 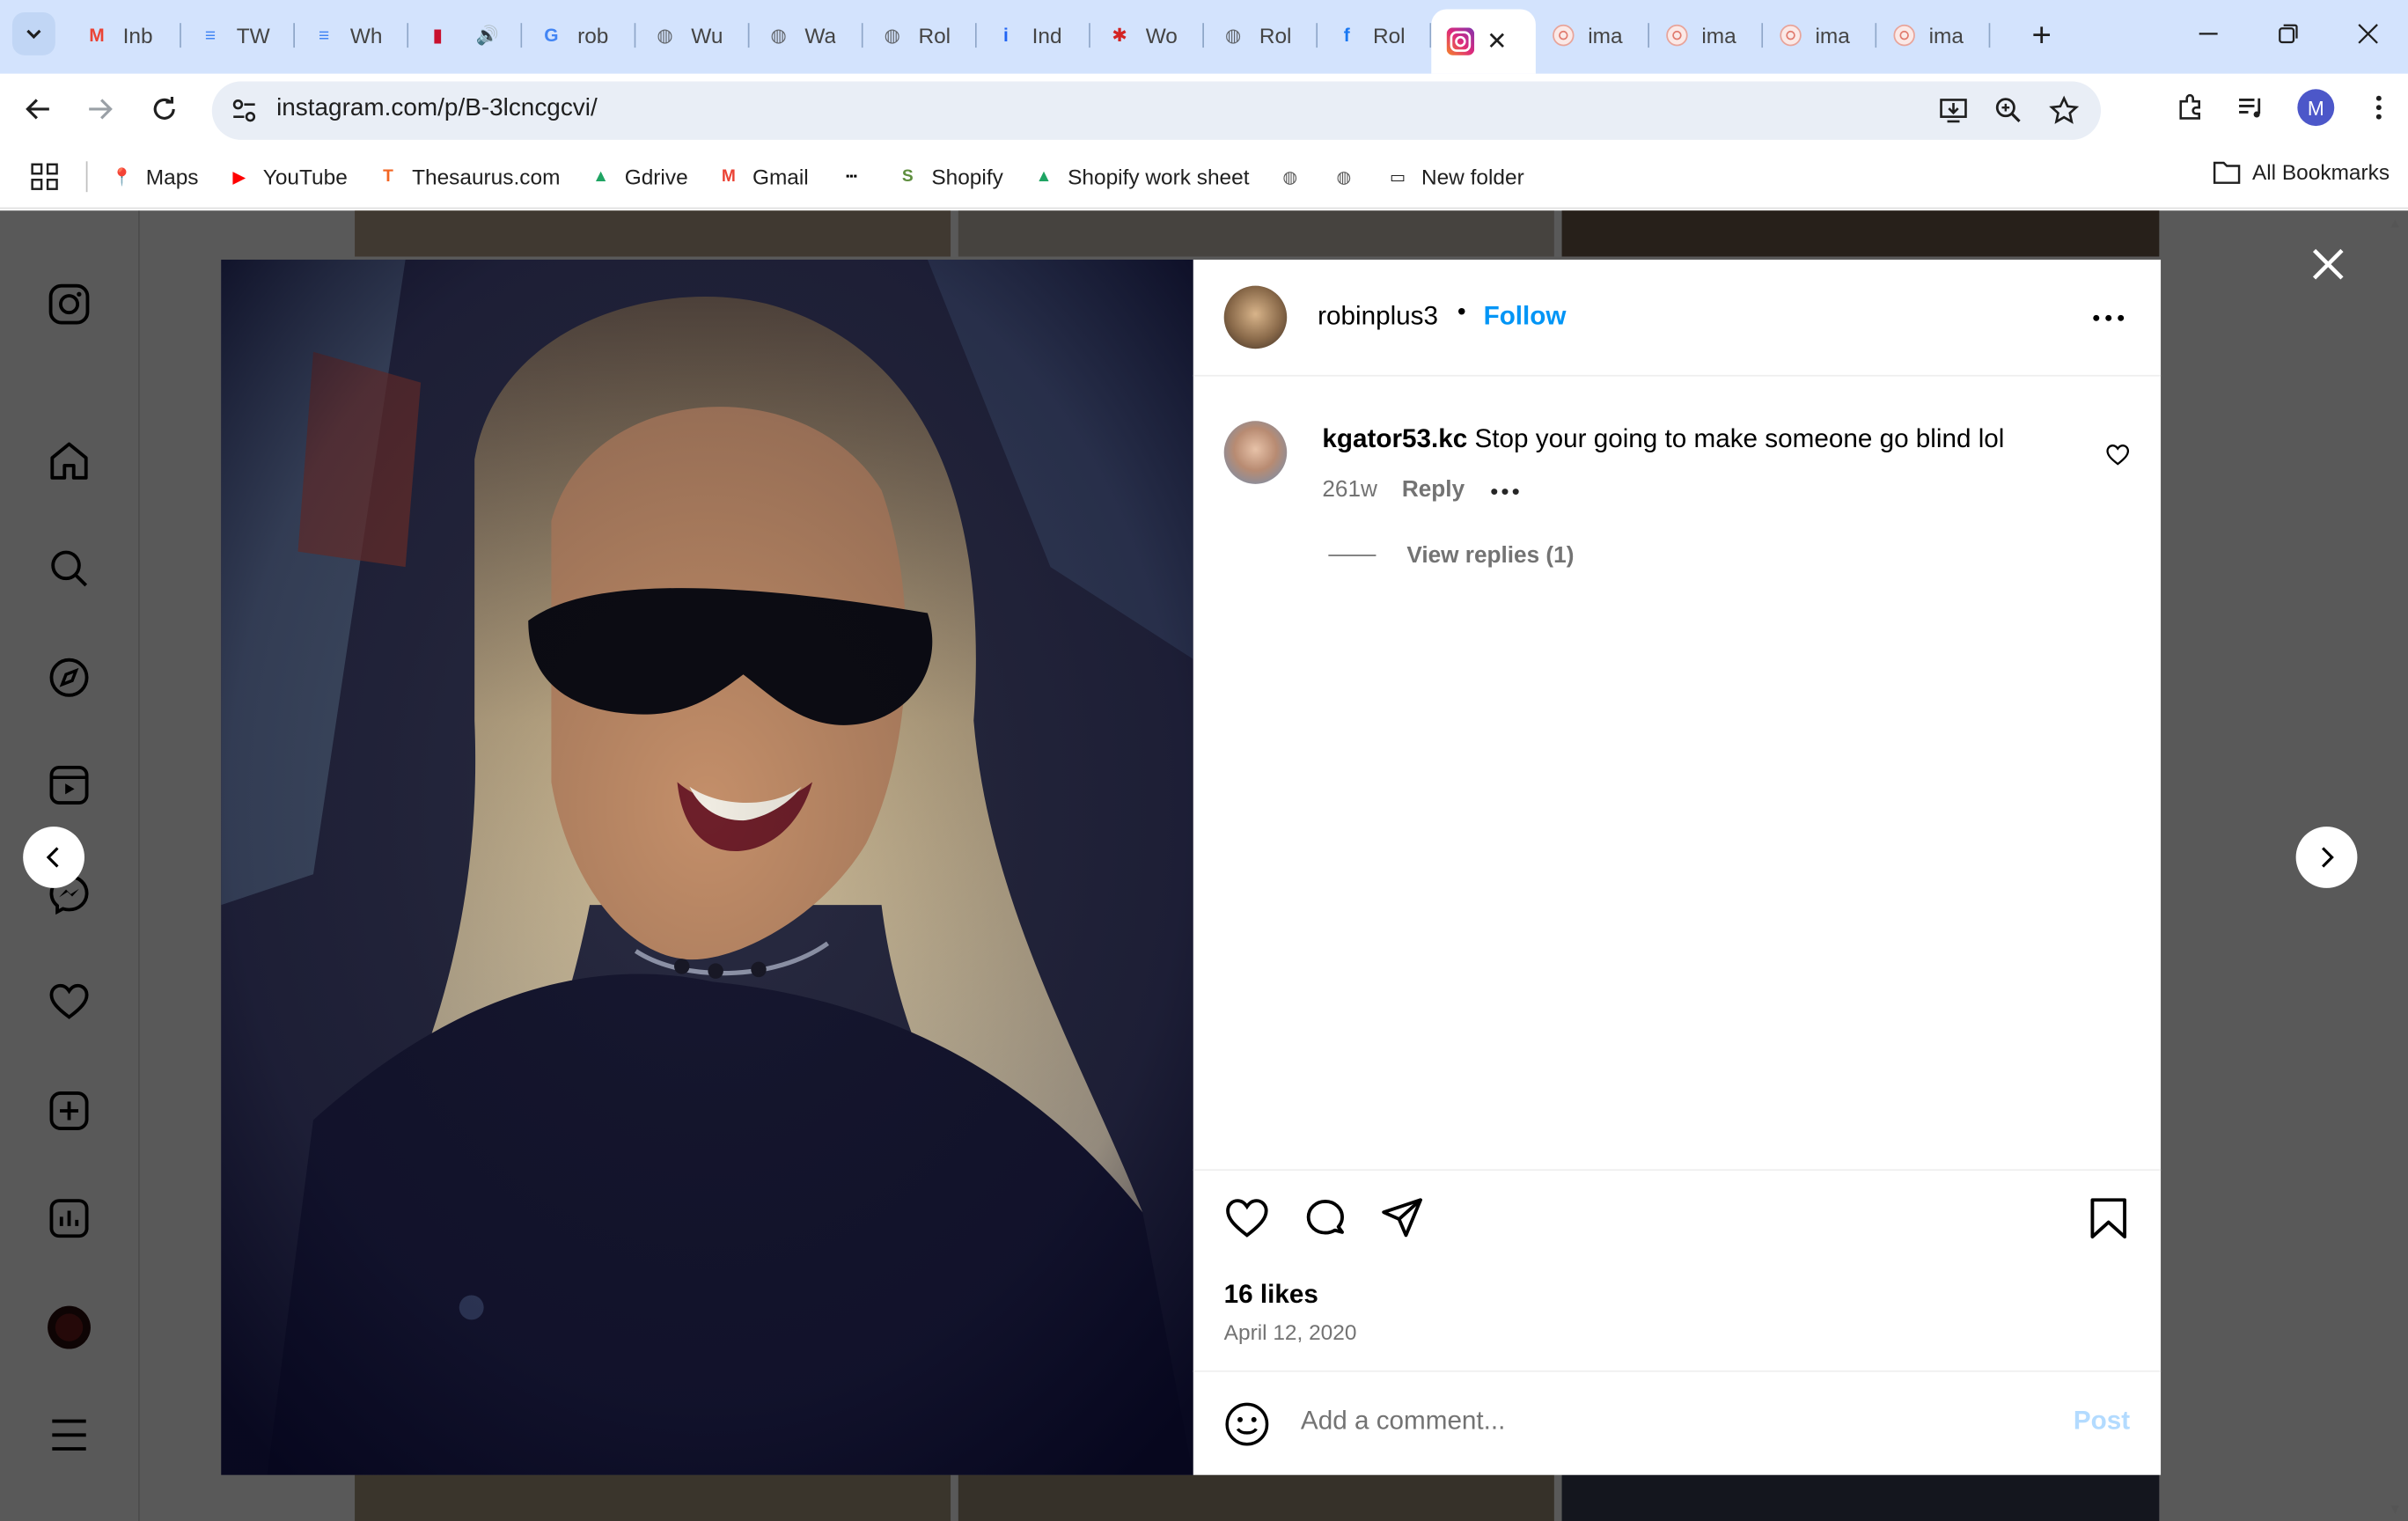 I want to click on bookmark-item: ▲ Shopify work sheet, so click(x=1140, y=177).